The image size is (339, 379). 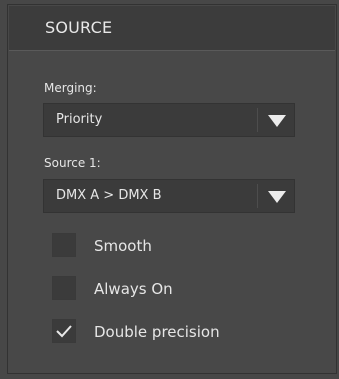 What do you see at coordinates (70, 88) in the screenshot?
I see `merging-label: Merging:` at bounding box center [70, 88].